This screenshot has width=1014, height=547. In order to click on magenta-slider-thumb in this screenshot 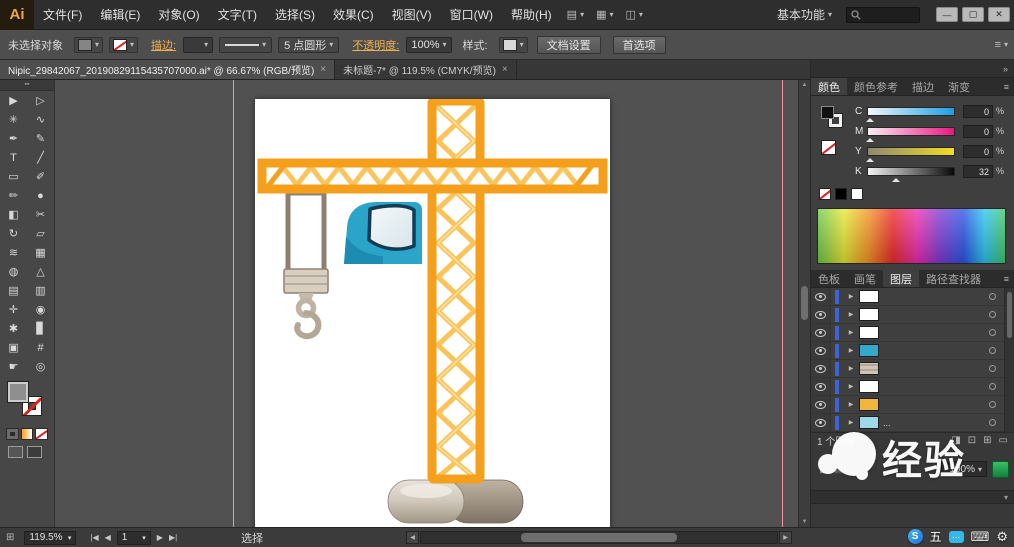, I will do `click(869, 138)`.